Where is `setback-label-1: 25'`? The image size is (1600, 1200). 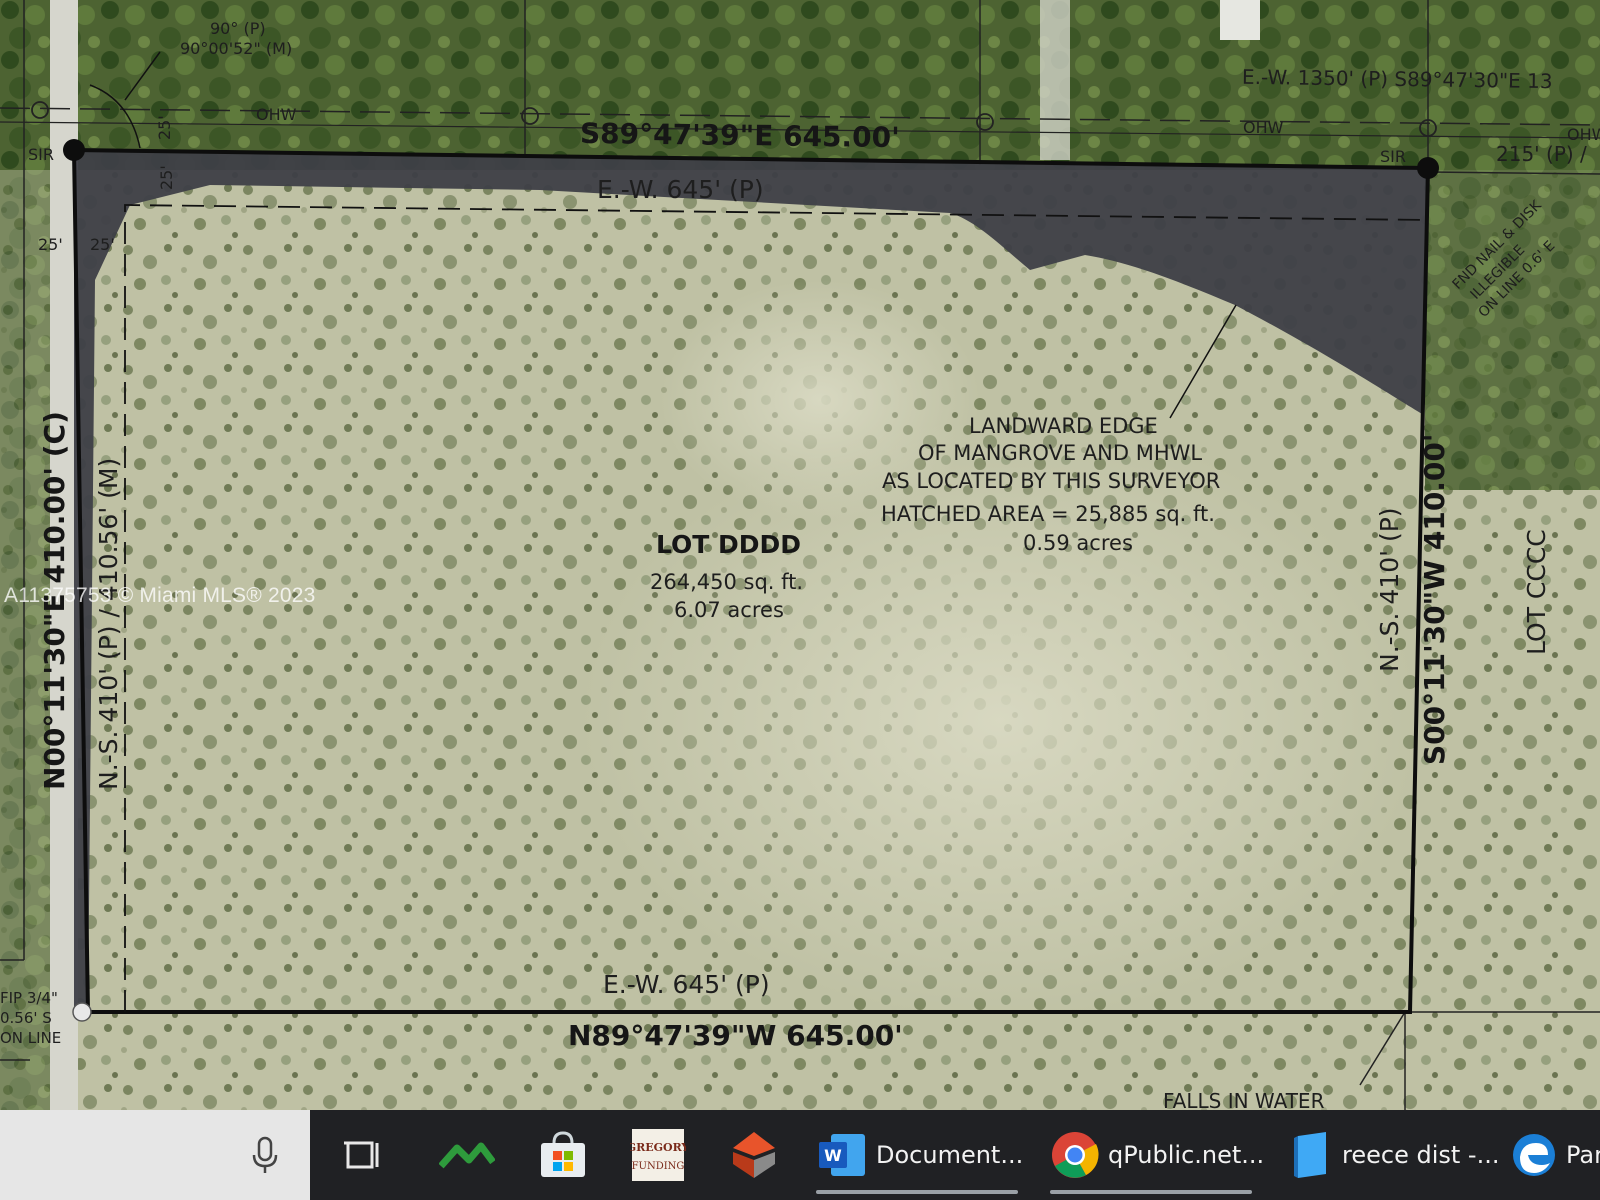 setback-label-1: 25' is located at coordinates (164, 127).